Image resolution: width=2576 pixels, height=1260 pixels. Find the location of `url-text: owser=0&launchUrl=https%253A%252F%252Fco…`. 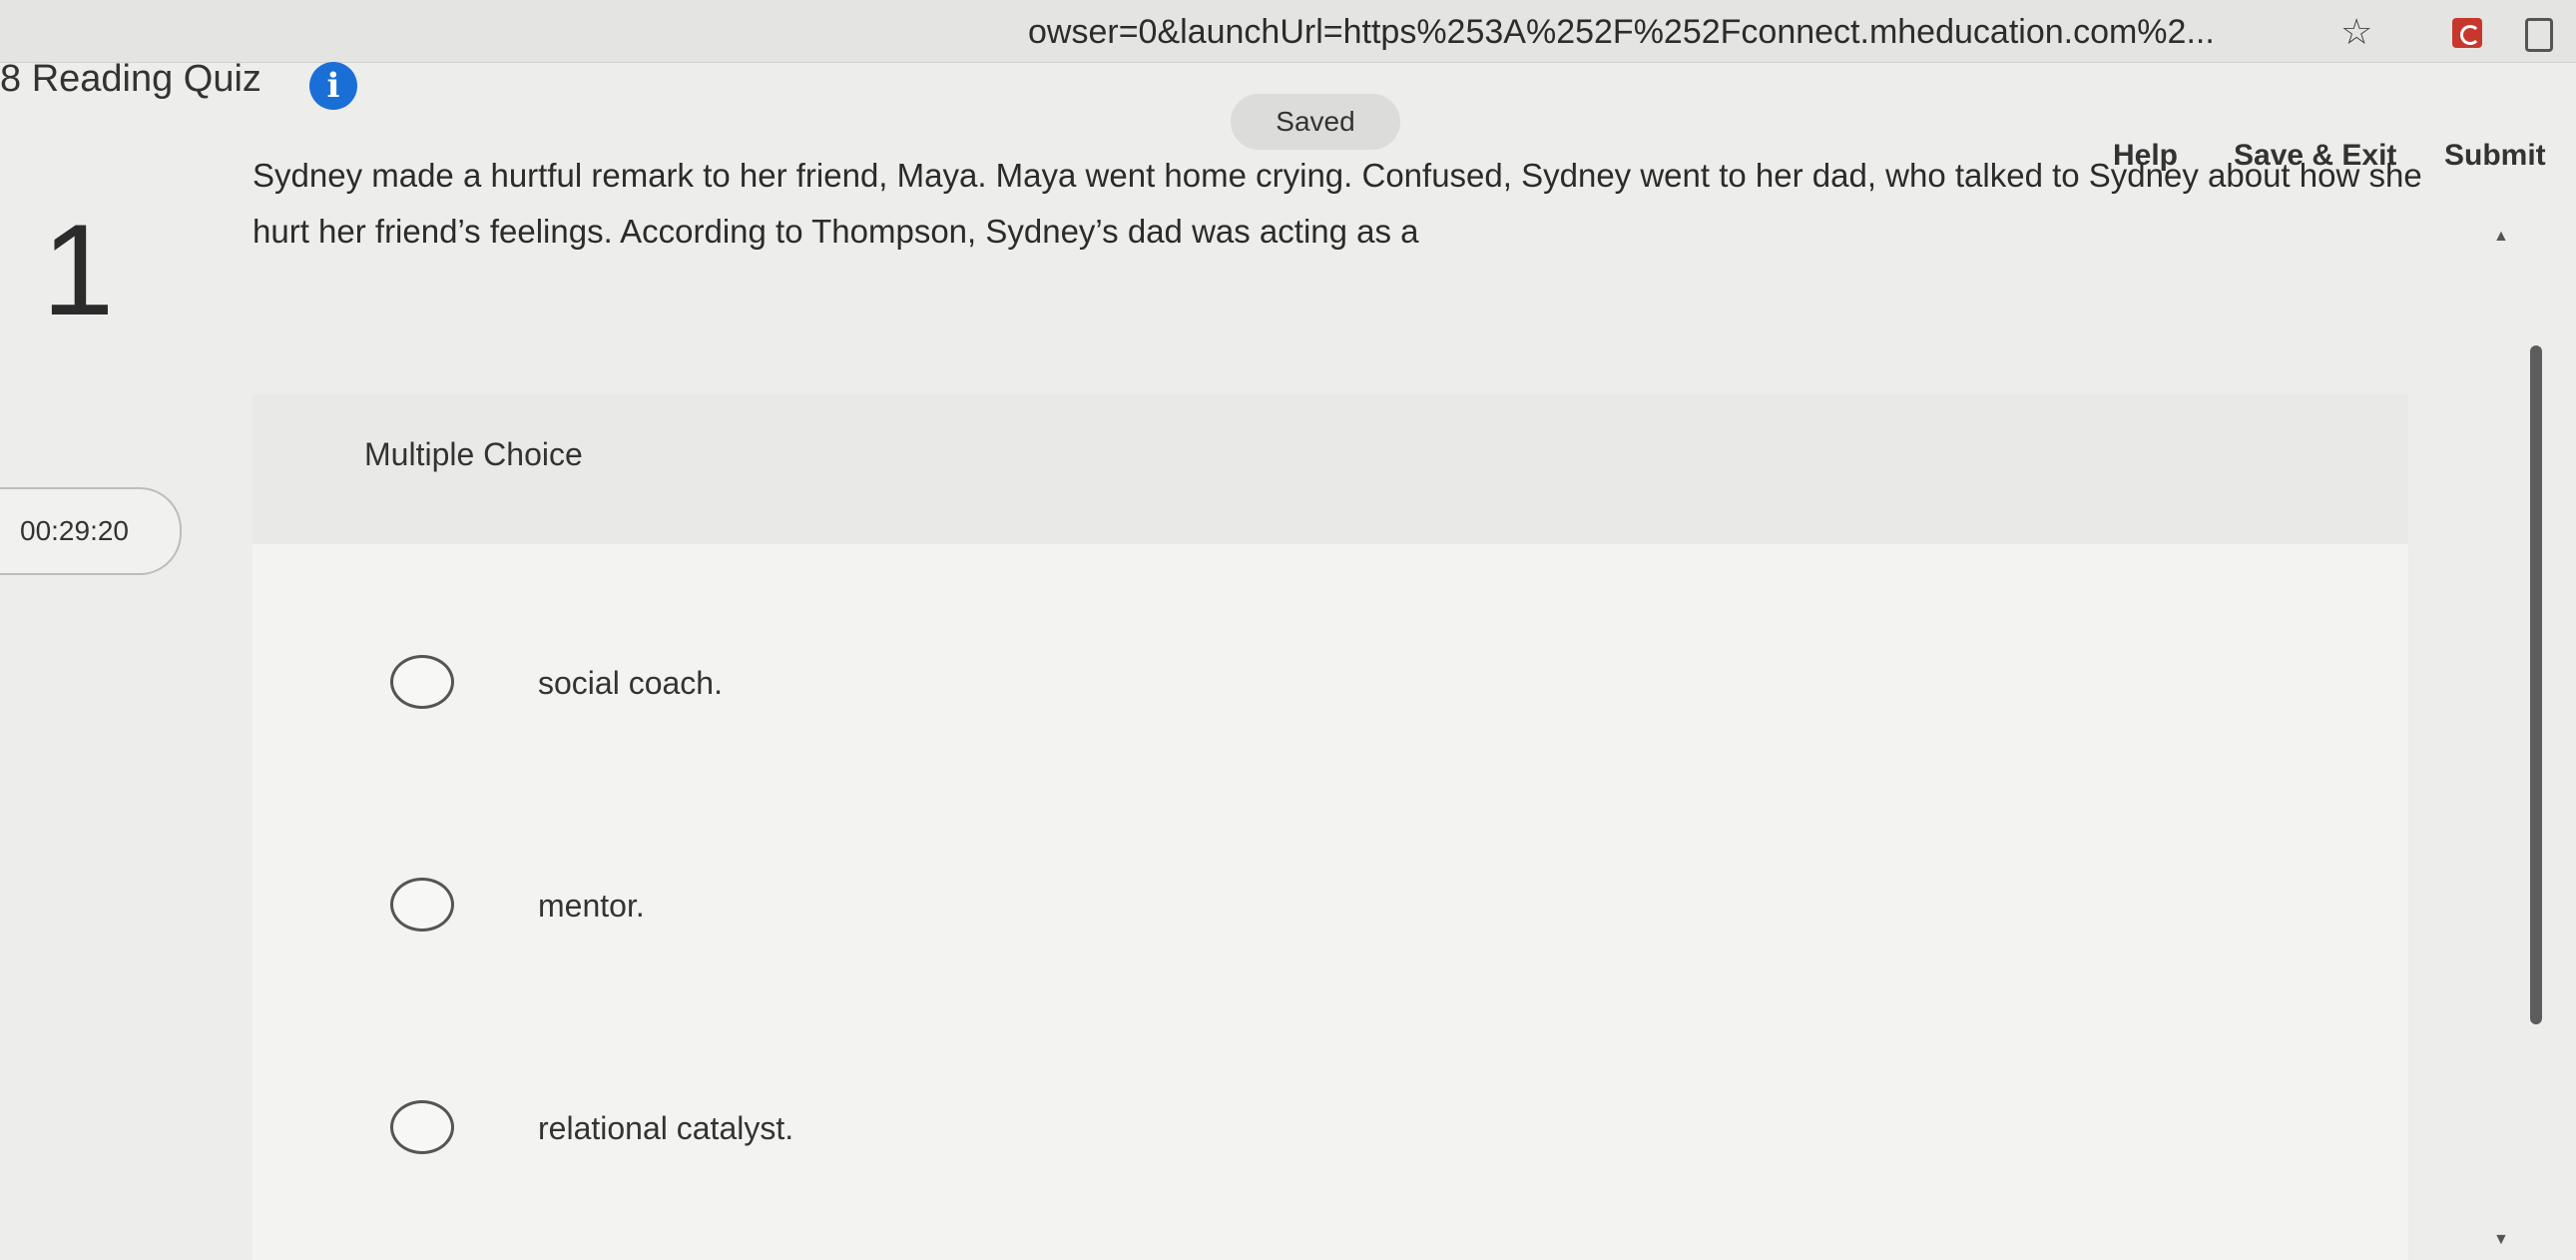

url-text: owser=0&launchUrl=https%253A%252F%252Fco… is located at coordinates (1647, 32).